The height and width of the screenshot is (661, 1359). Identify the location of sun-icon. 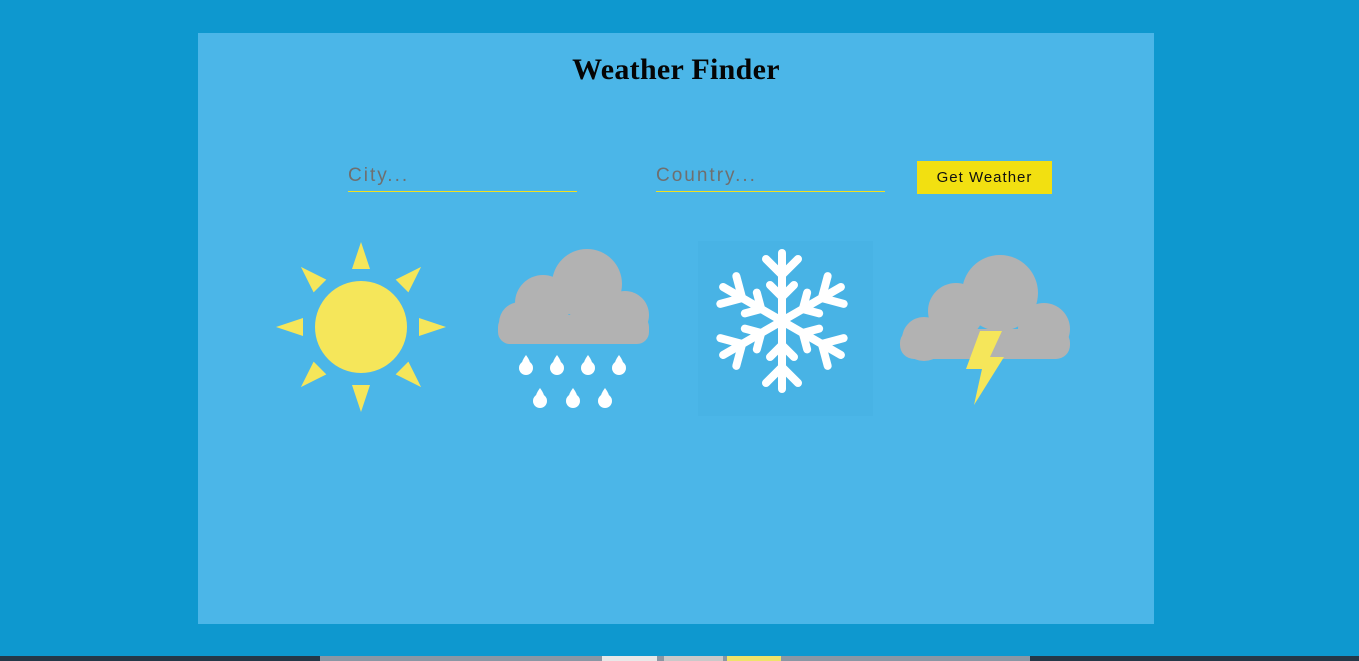
(361, 328).